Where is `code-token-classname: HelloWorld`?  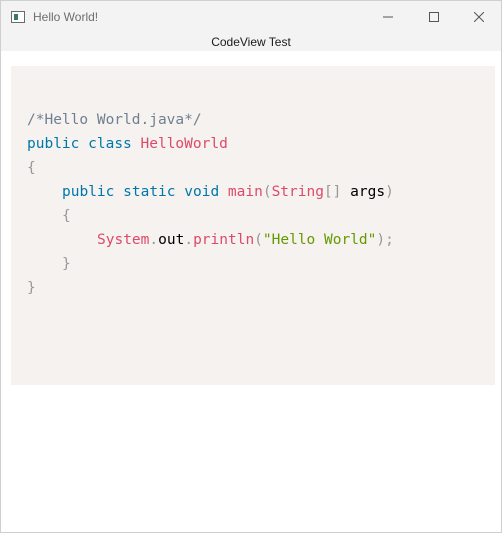 code-token-classname: HelloWorld is located at coordinates (184, 144).